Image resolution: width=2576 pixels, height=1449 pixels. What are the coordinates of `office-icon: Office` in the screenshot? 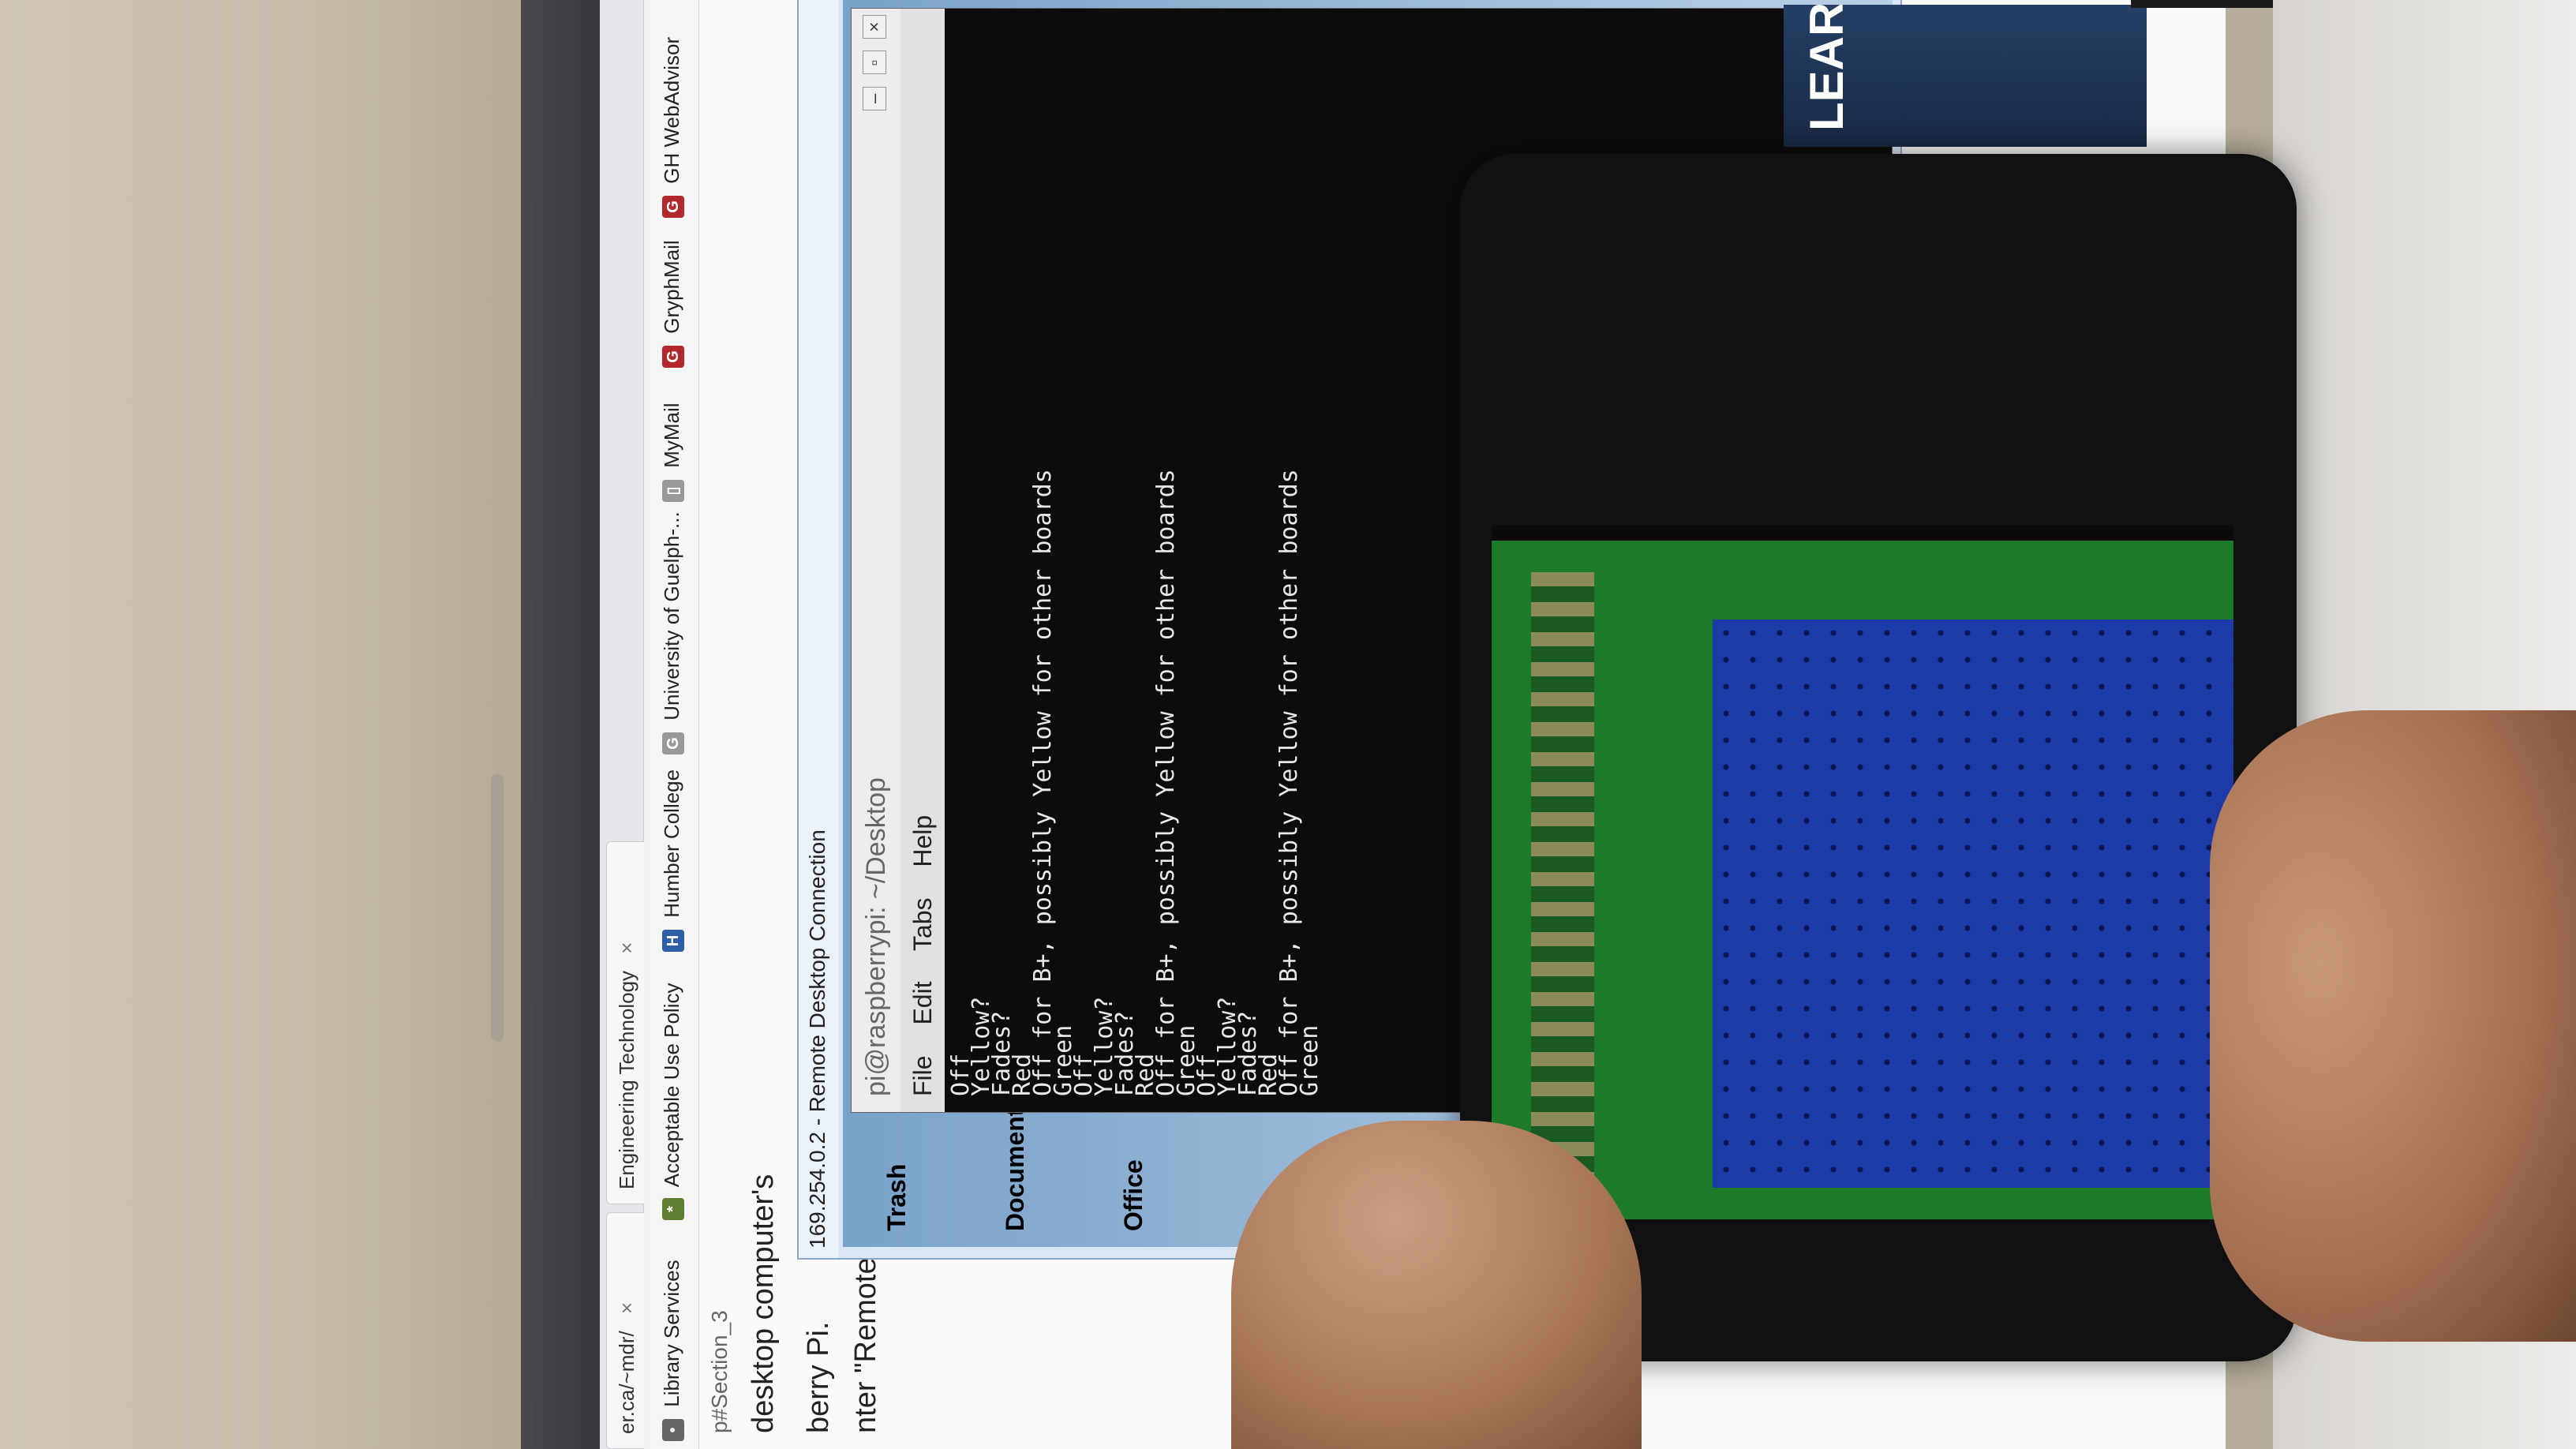 It's located at (1133, 1195).